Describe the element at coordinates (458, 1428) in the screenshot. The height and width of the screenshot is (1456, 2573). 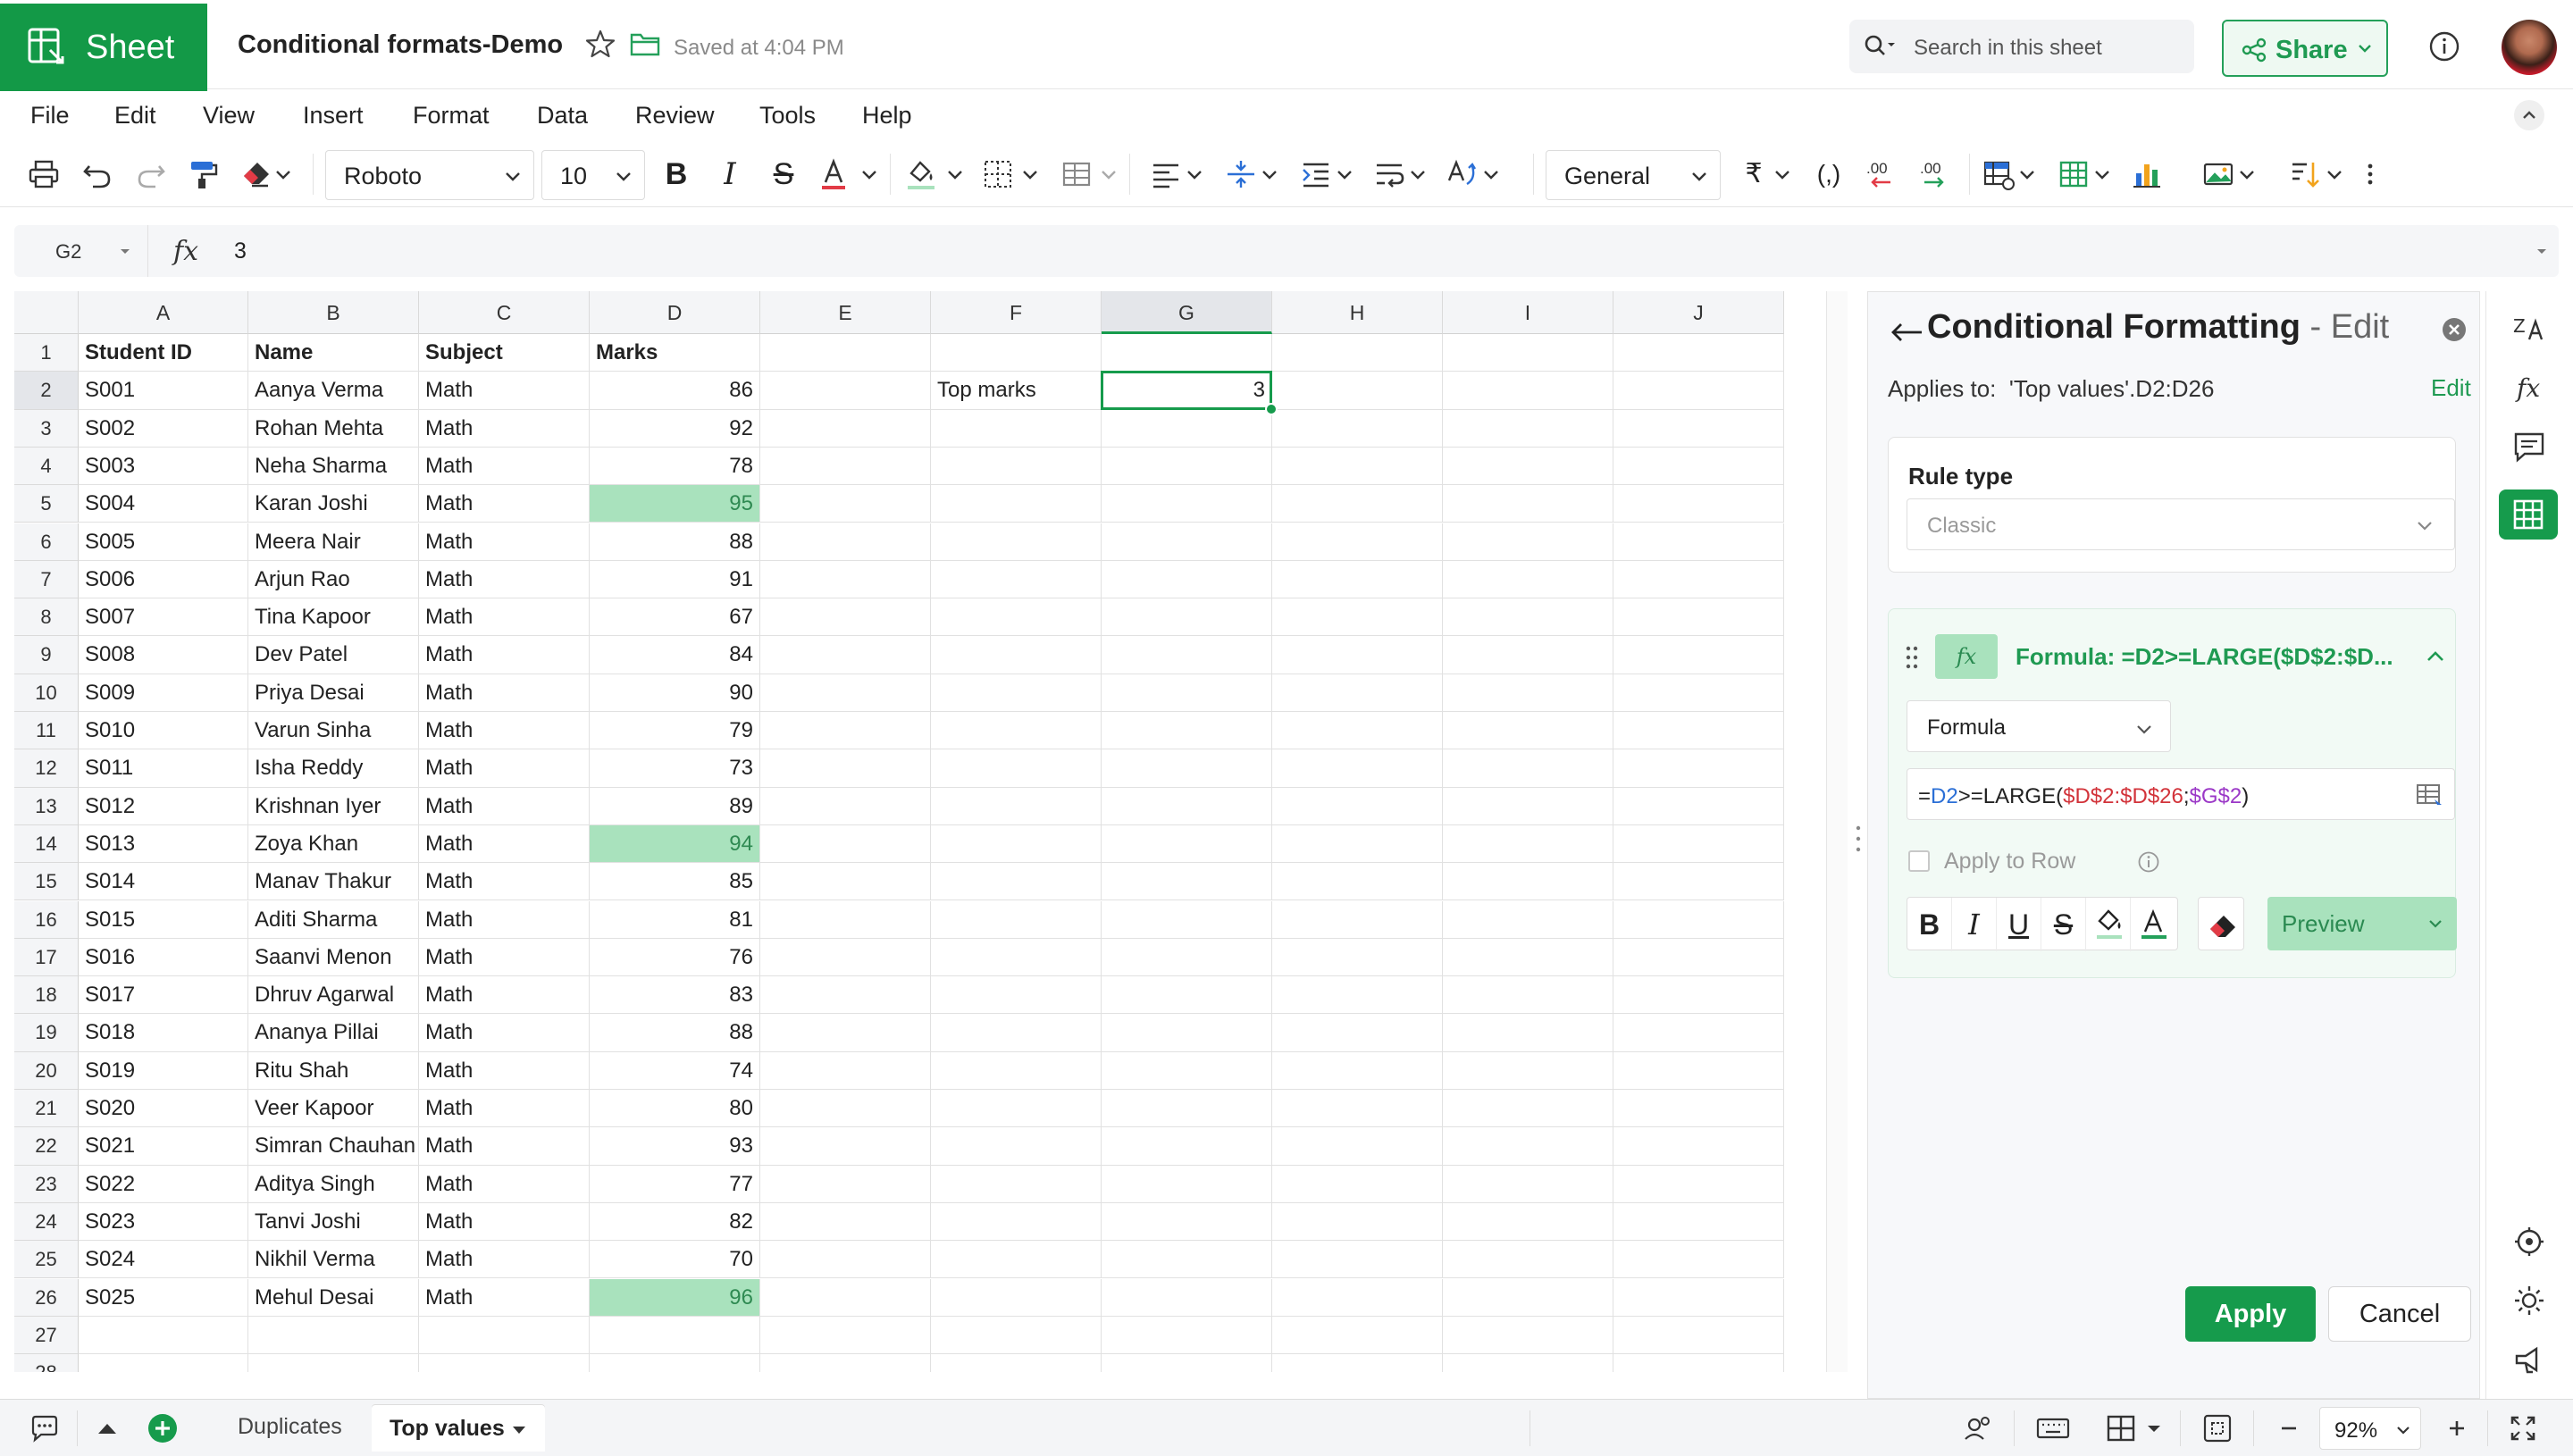
I see `sheet-tab-top-values: Top values` at that location.